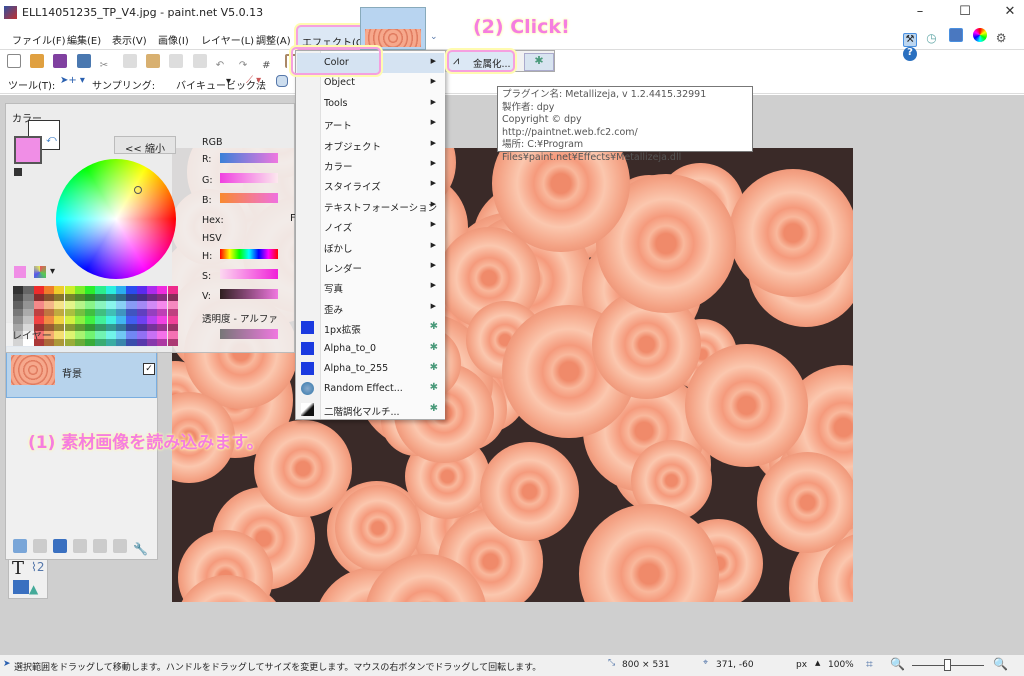 This screenshot has height=676, width=1024. Describe the element at coordinates (153, 61) in the screenshot. I see `paste-icon` at that location.